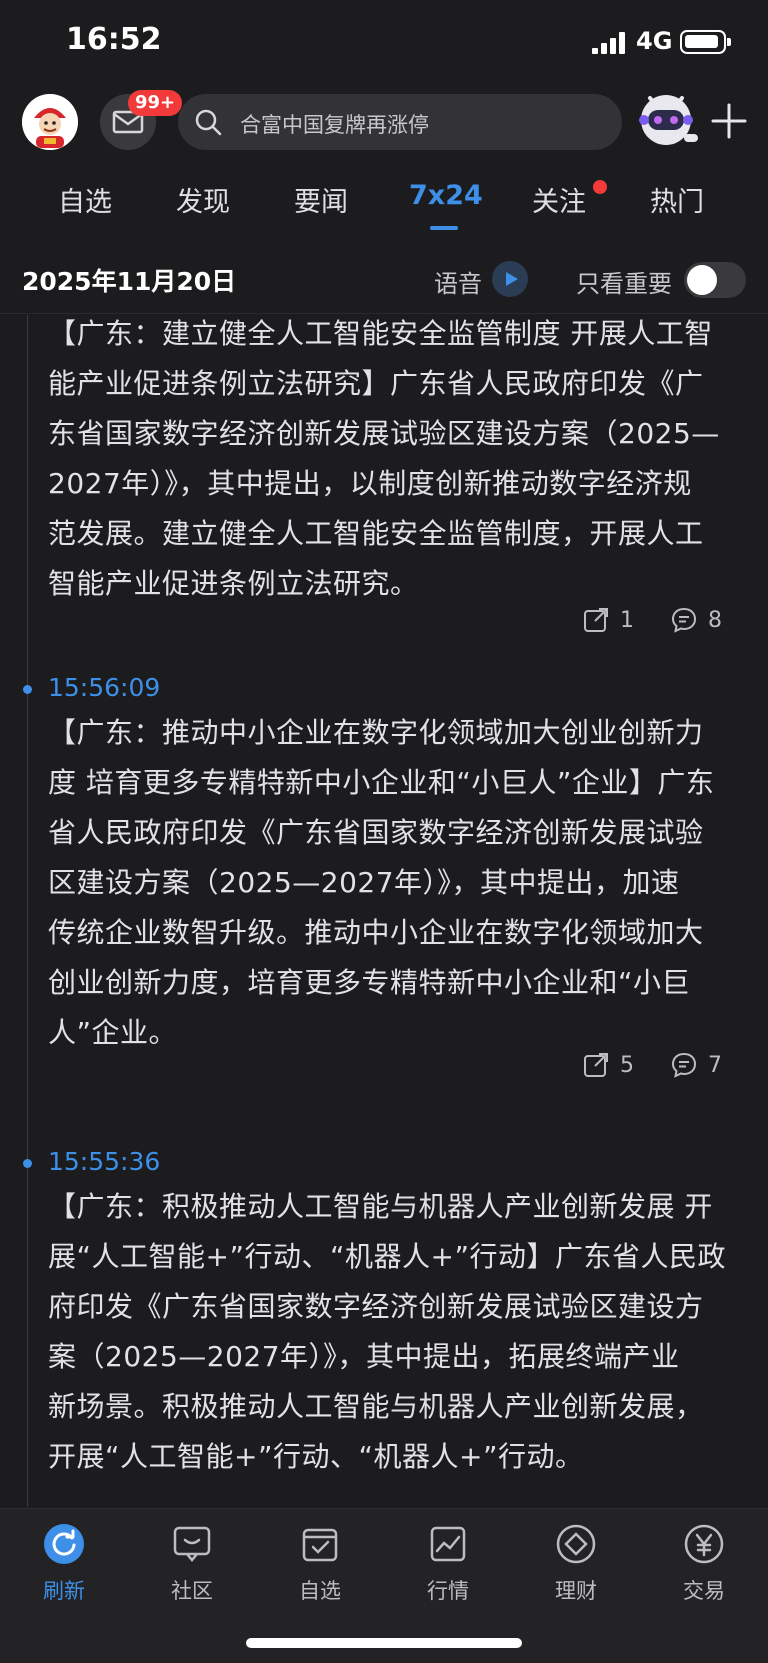 The width and height of the screenshot is (768, 1663). I want to click on active-tab-indicator, so click(444, 228).